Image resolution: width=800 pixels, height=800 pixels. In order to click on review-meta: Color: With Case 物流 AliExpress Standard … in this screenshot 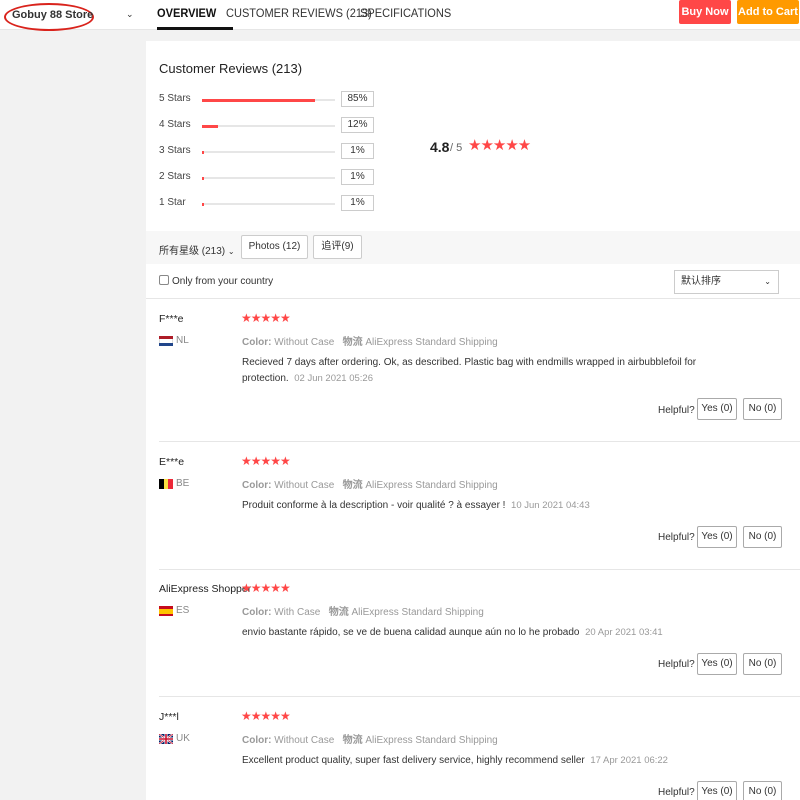, I will do `click(363, 610)`.